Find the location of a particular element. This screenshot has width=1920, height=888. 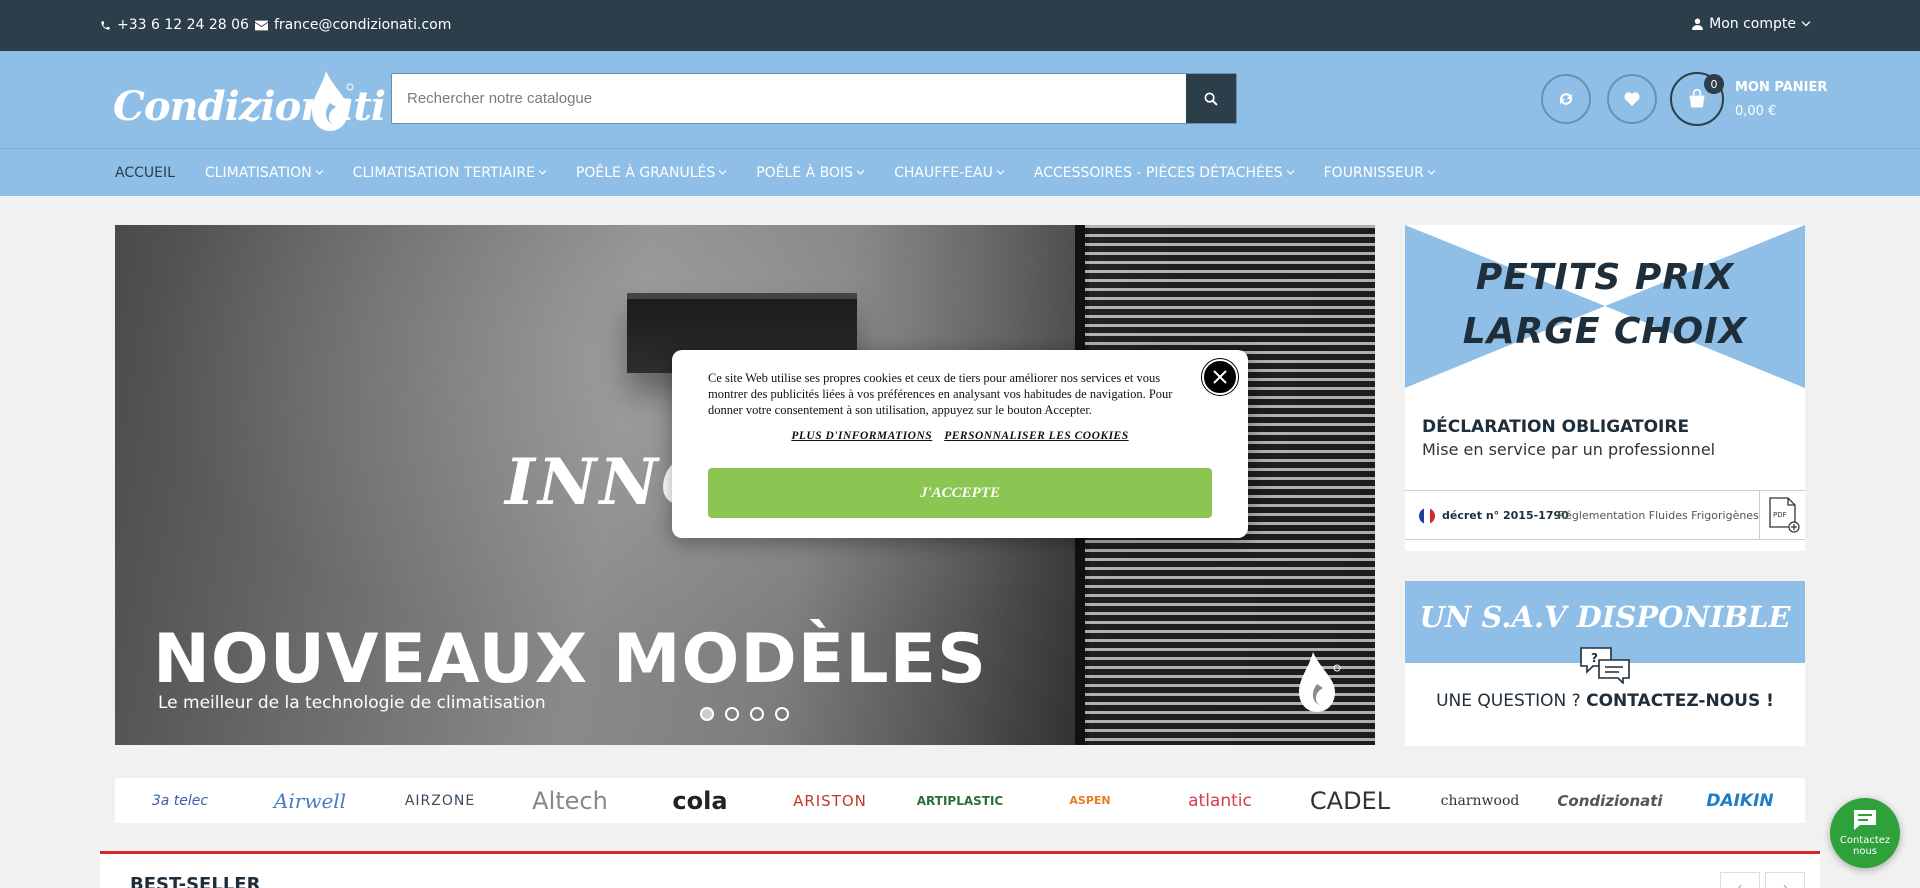

search-button is located at coordinates (1211, 98).